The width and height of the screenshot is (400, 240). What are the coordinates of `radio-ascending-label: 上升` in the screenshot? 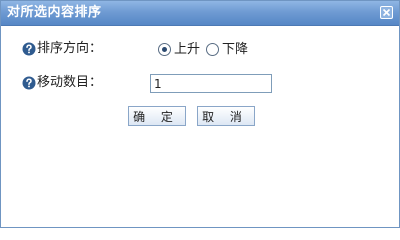 It's located at (187, 49).